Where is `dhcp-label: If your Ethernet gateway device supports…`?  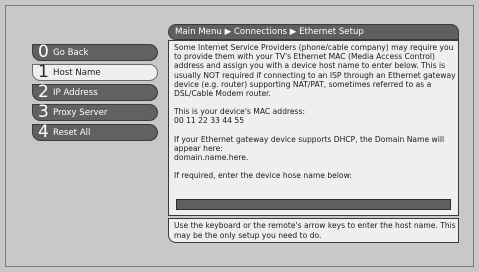
dhcp-label: If your Ethernet gateway device supports… is located at coordinates (309, 143).